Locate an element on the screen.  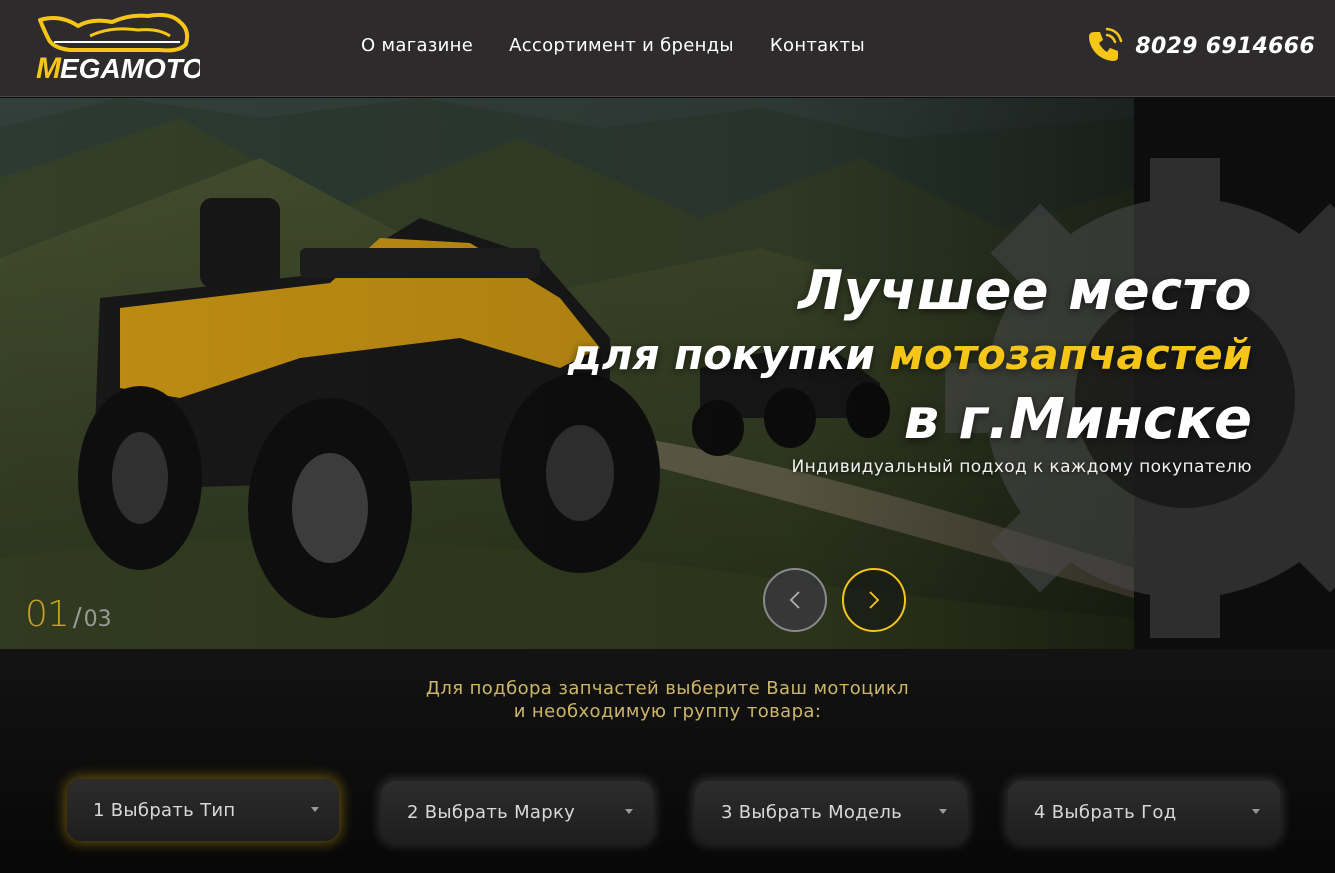
chevron-left-icon is located at coordinates (794, 600).